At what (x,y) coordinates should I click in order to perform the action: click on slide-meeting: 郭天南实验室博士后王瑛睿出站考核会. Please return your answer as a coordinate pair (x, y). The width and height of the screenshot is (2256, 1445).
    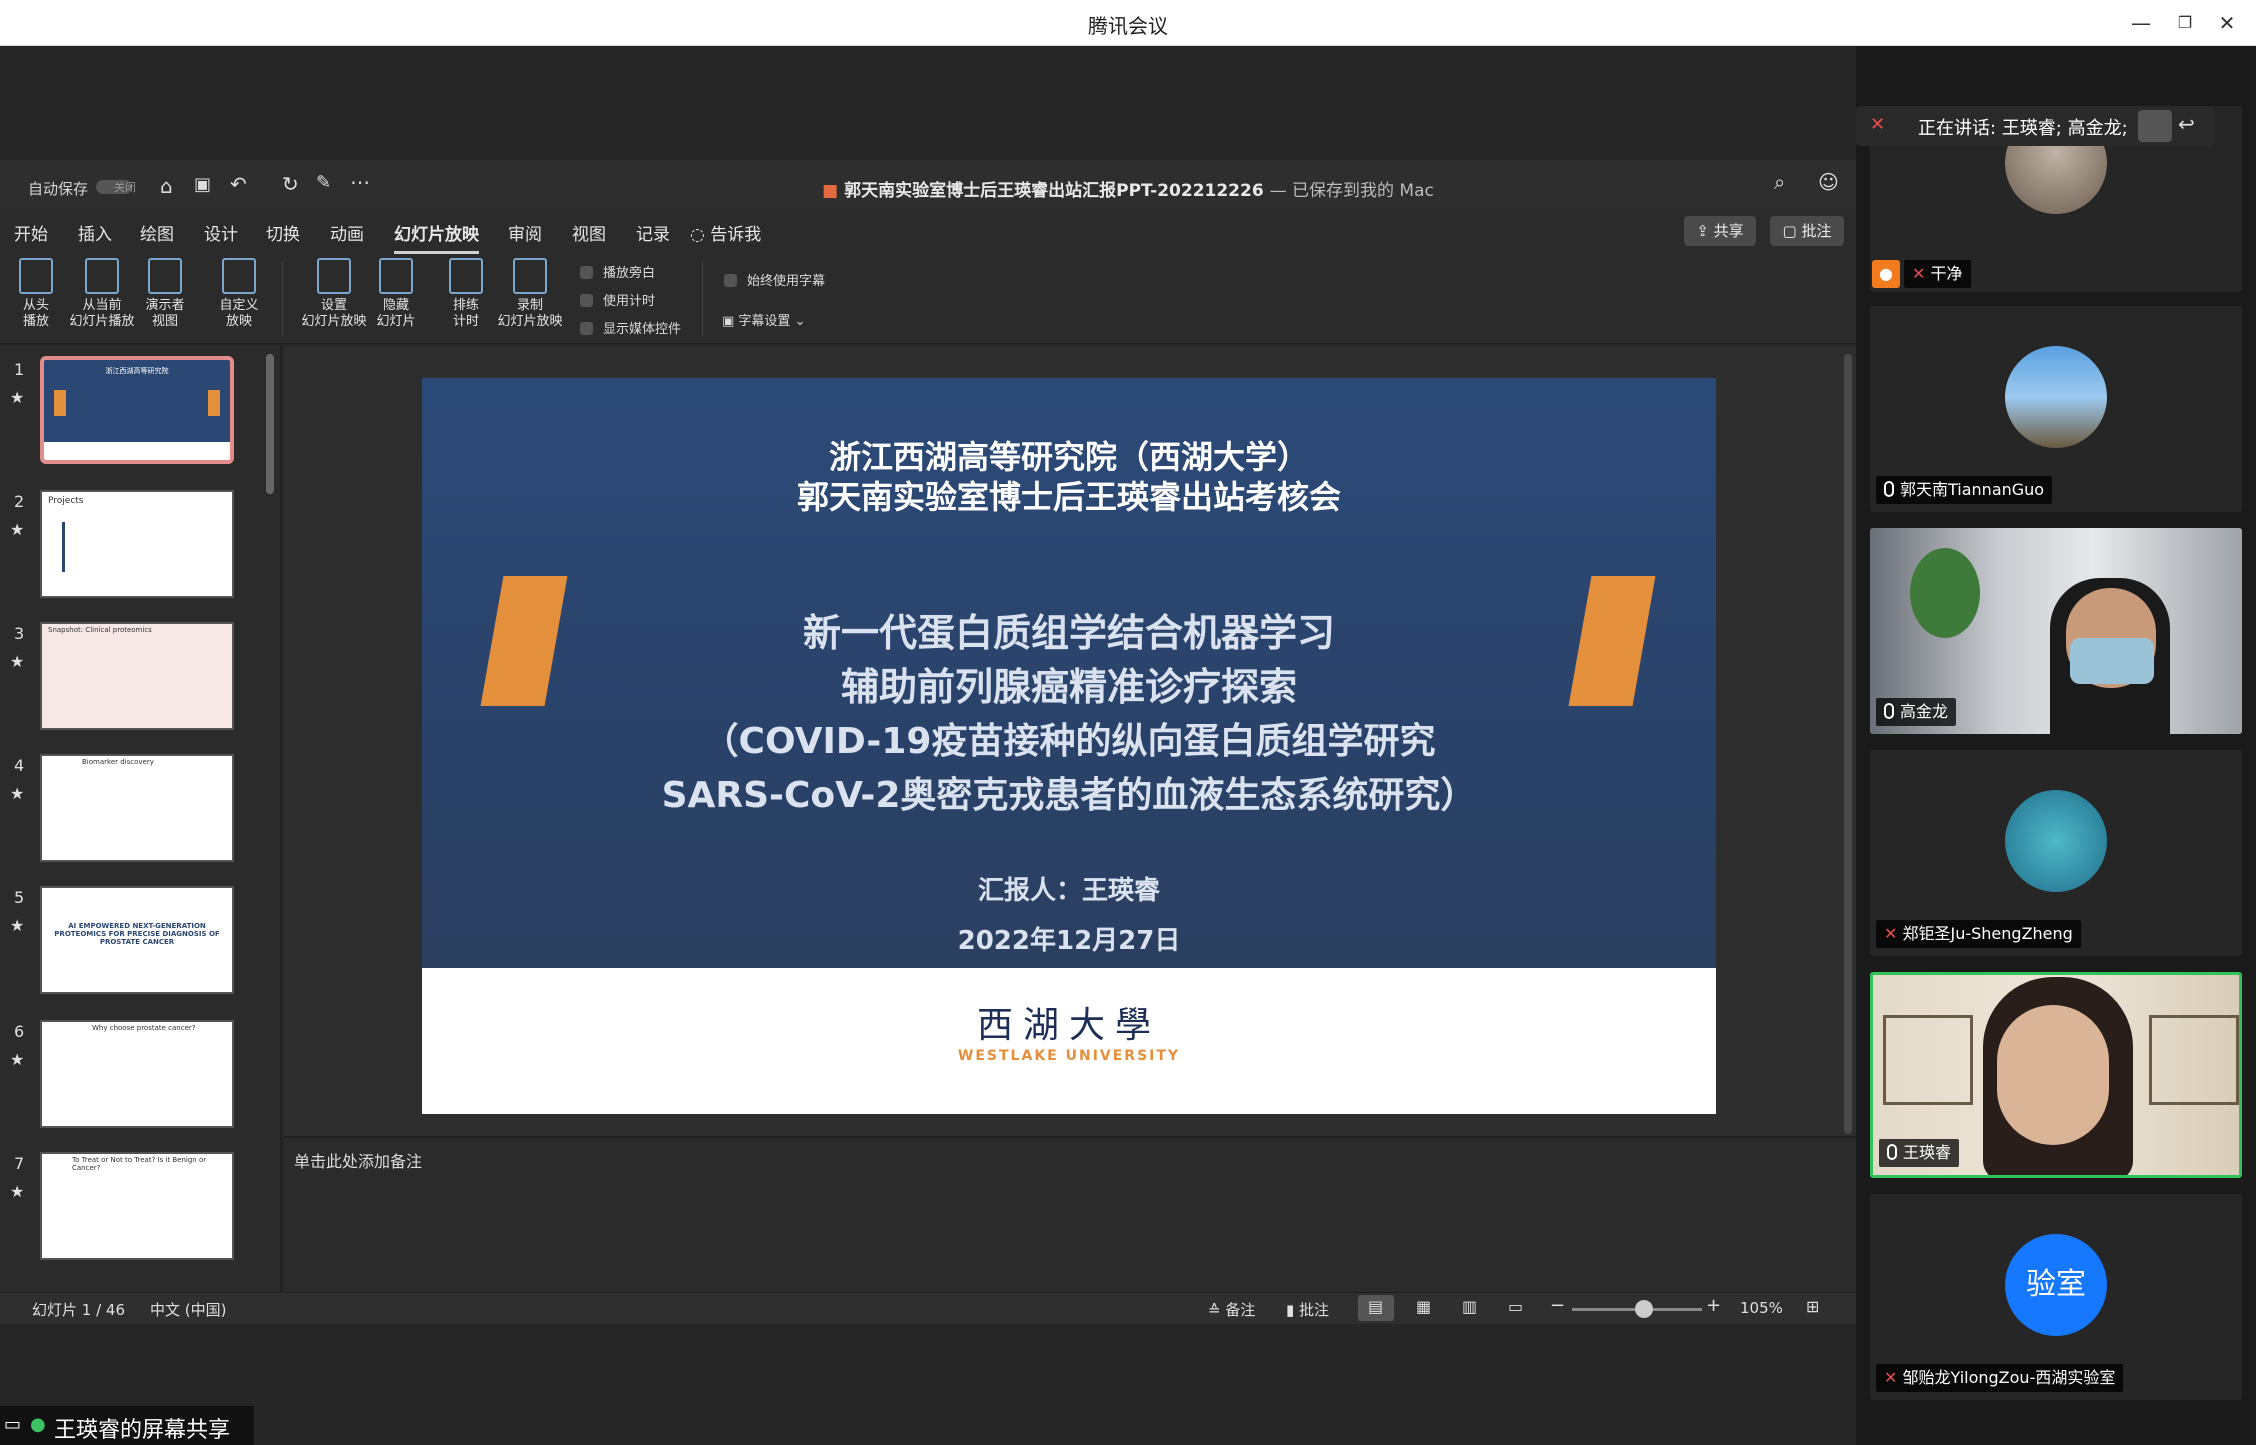
    Looking at the image, I should click on (1068, 497).